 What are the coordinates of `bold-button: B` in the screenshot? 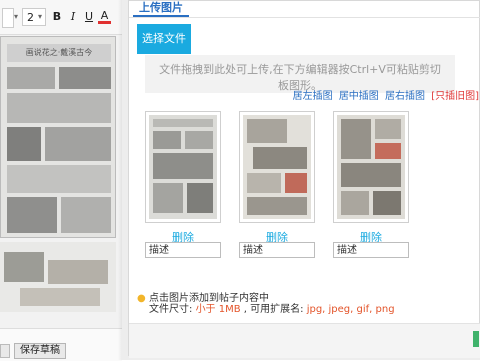 It's located at (57, 17).